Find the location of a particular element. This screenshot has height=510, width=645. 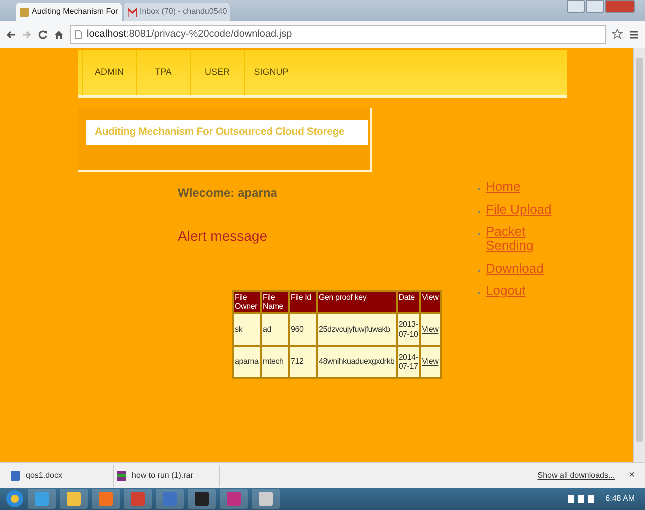

column-header: Gen proof key is located at coordinates (357, 302).